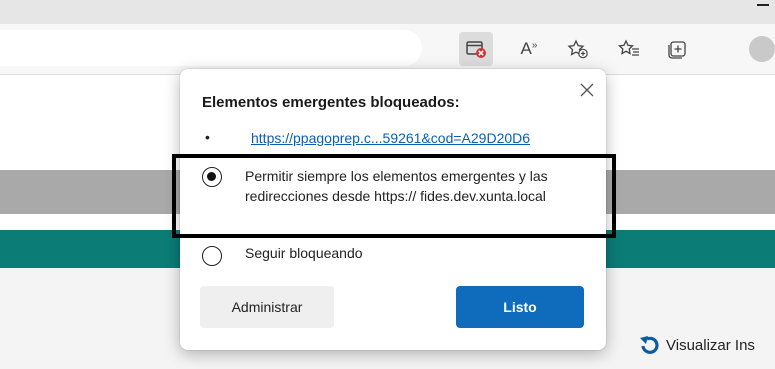 This screenshot has width=775, height=369. I want to click on visualizar-label: Visualizar Ins, so click(710, 345).